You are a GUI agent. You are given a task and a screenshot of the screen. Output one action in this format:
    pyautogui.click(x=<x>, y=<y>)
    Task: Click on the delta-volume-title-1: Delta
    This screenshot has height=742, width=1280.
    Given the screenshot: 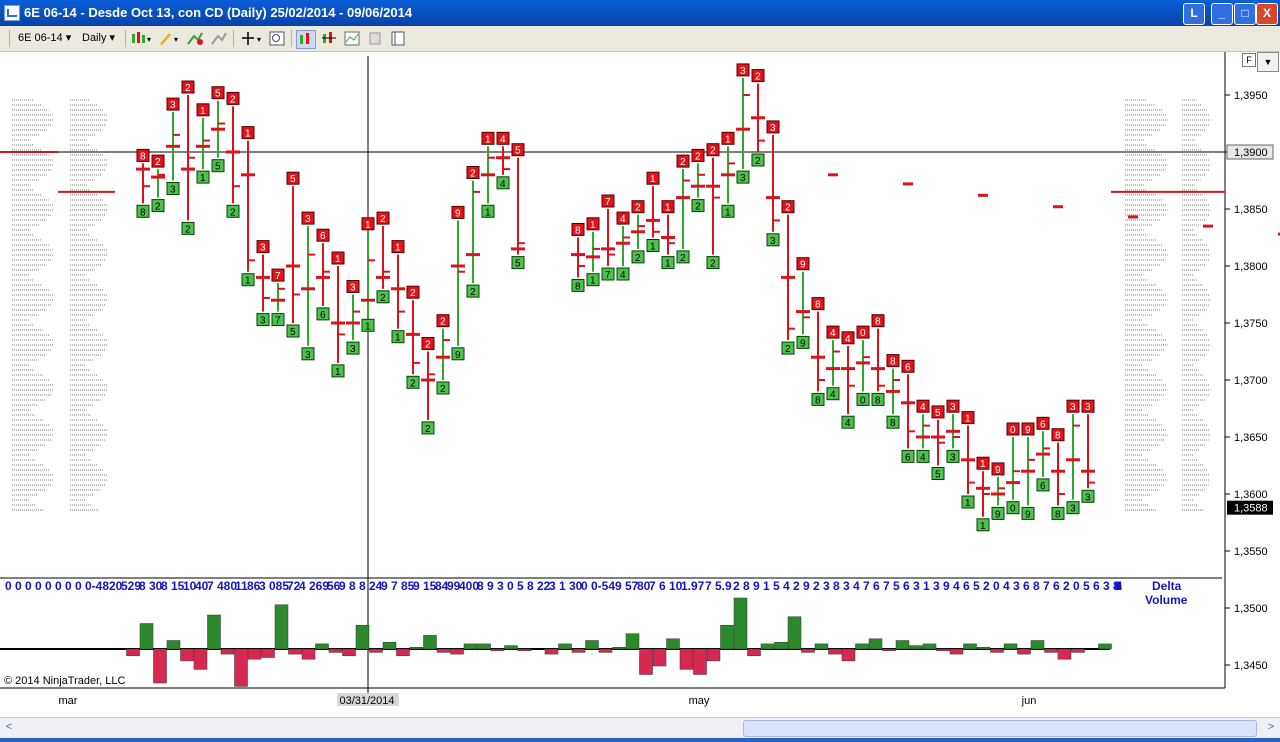 What is the action you would take?
    pyautogui.click(x=1167, y=586)
    